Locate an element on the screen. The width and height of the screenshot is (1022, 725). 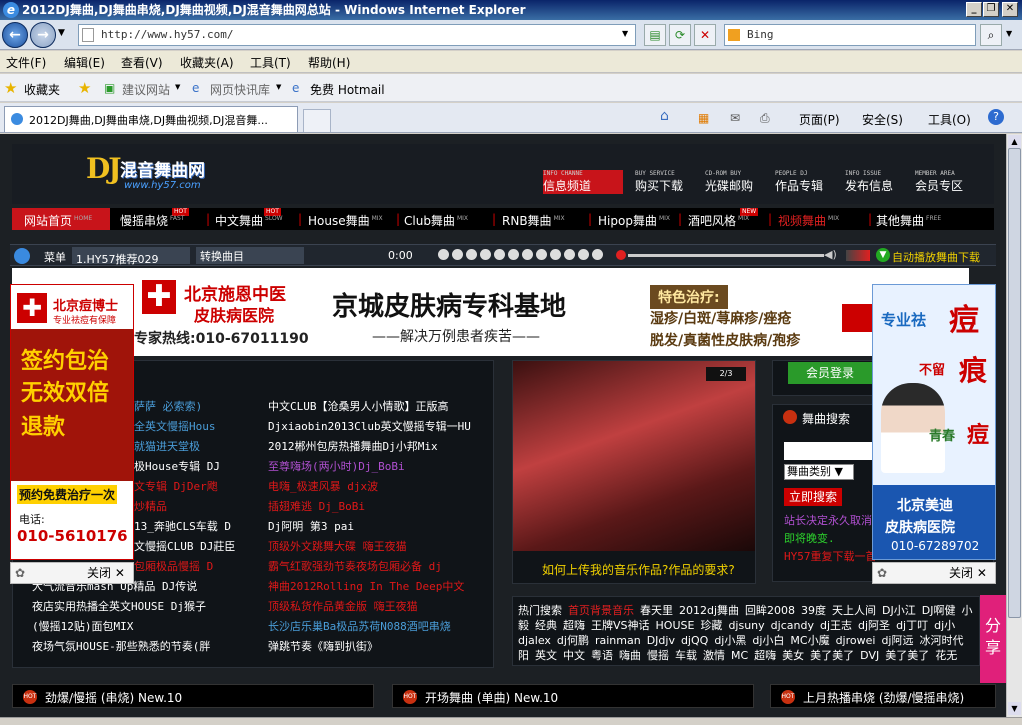
search-input: Bing is located at coordinates (850, 35).